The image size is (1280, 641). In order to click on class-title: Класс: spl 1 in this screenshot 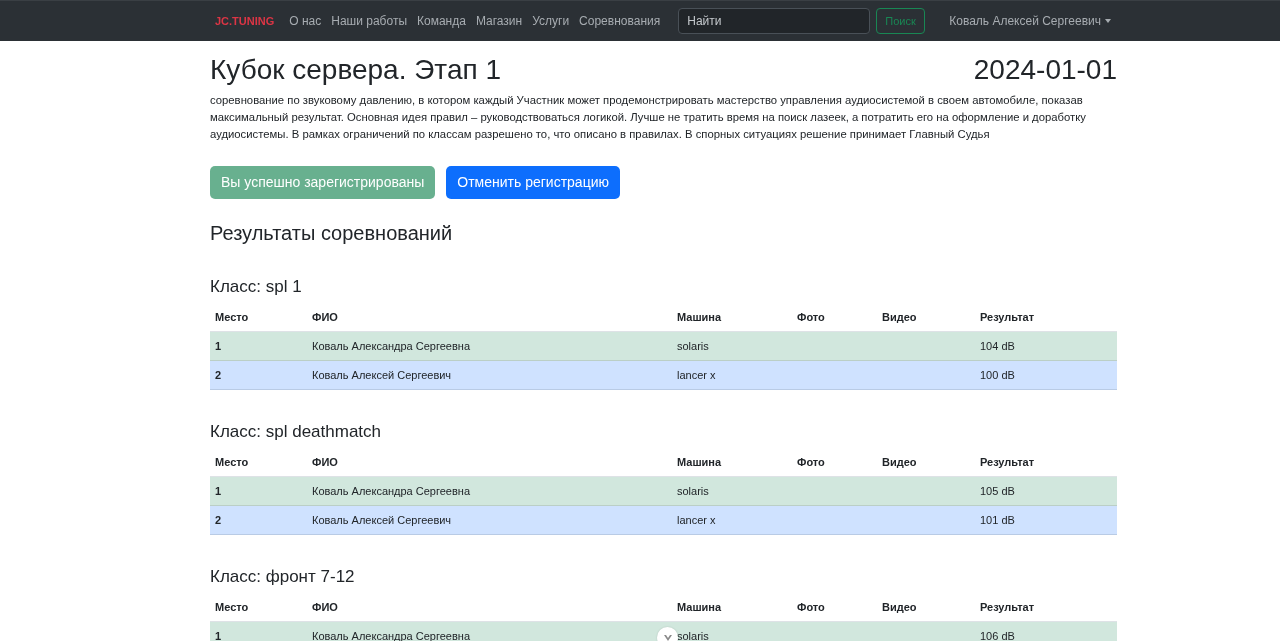, I will do `click(256, 287)`.